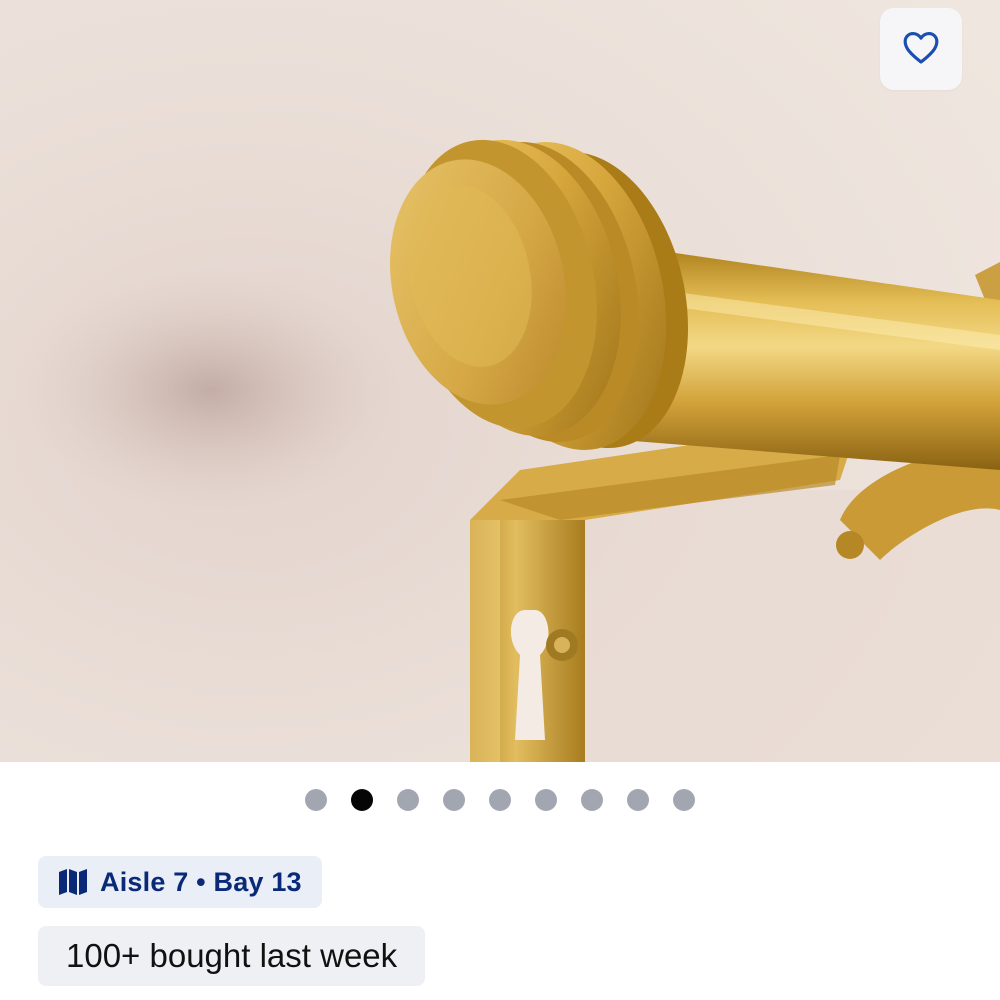 This screenshot has width=1000, height=1000. I want to click on bought-count-badge: 100+ bought last week, so click(232, 956).